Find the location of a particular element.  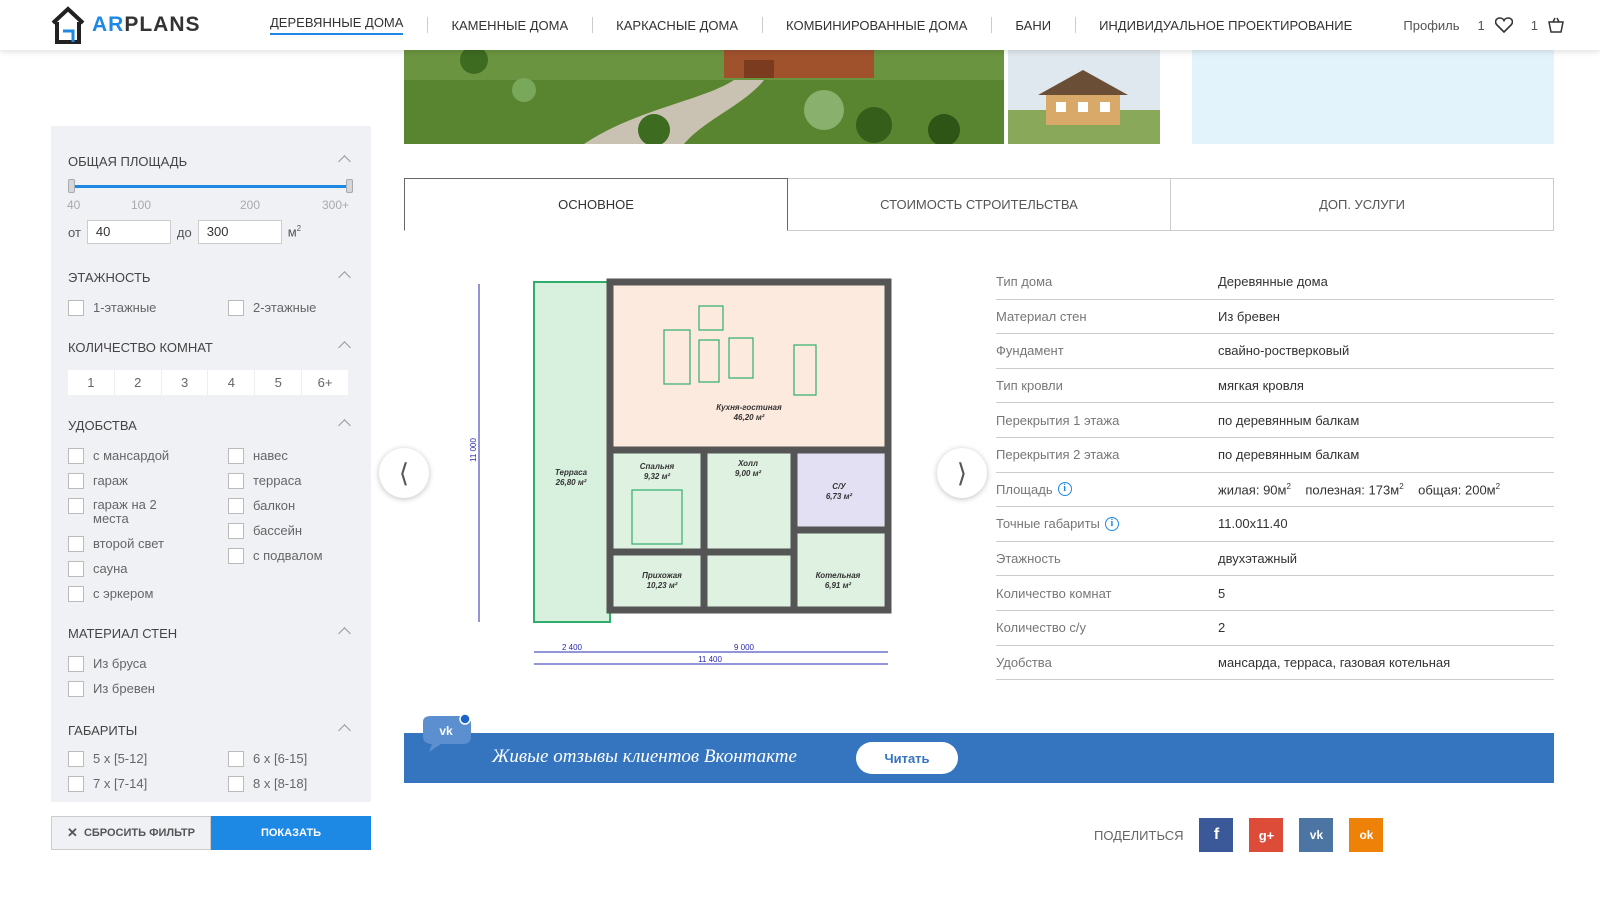

prev-plan-button: ⟨ is located at coordinates (404, 473).